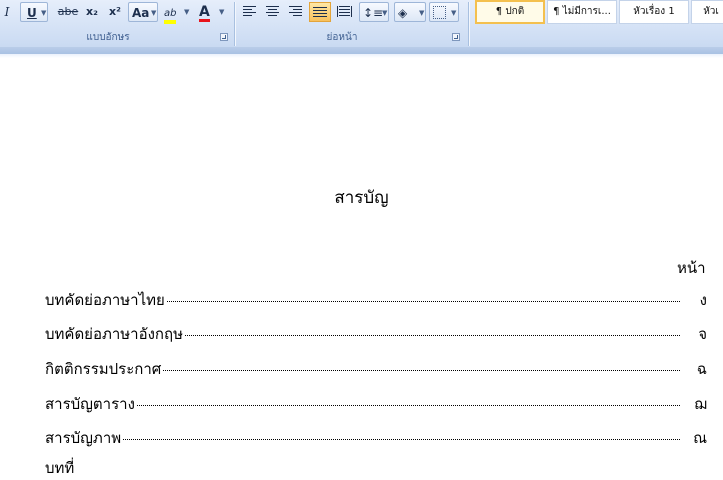  Describe the element at coordinates (456, 37) in the screenshot. I see `paragraph-dialog-launcher` at that location.